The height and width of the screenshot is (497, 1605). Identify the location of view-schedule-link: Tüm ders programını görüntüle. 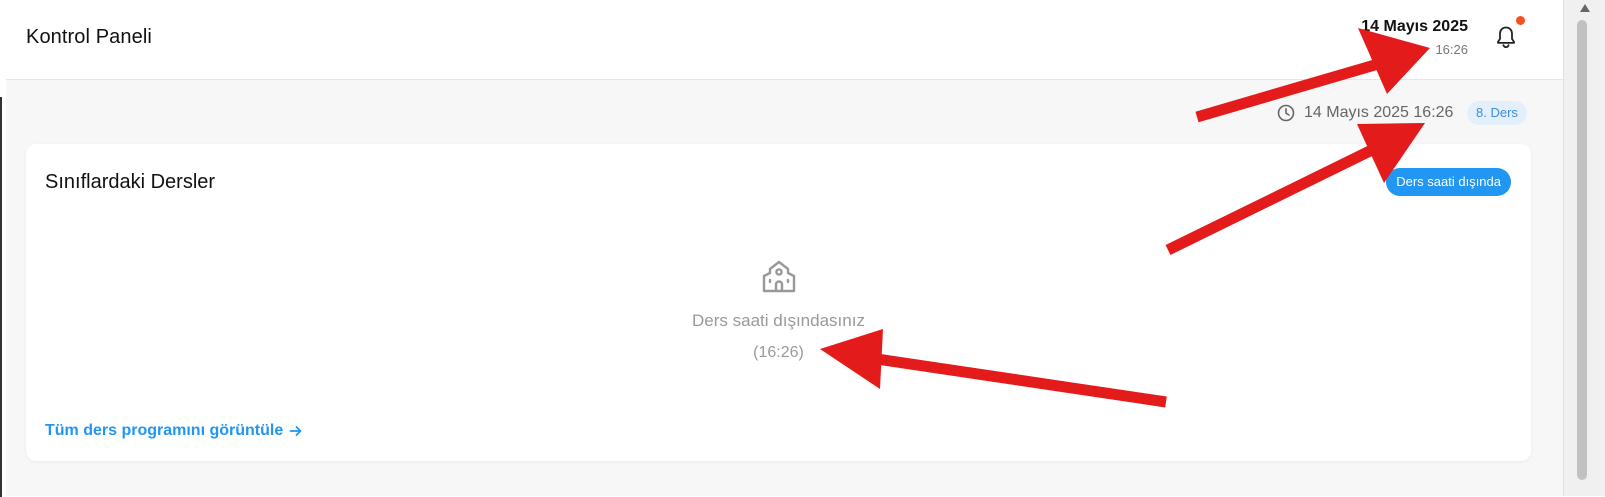
(174, 431).